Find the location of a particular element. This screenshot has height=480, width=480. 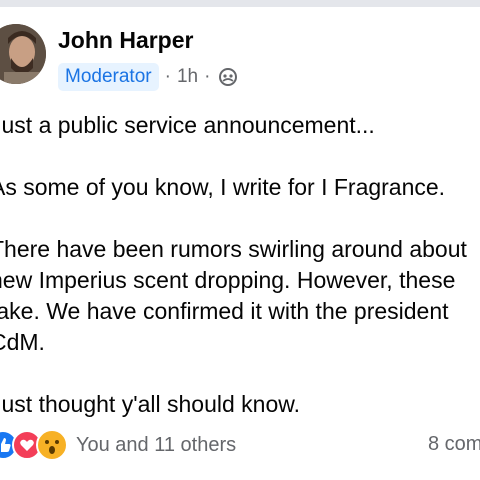

wow-icon is located at coordinates (52, 445).